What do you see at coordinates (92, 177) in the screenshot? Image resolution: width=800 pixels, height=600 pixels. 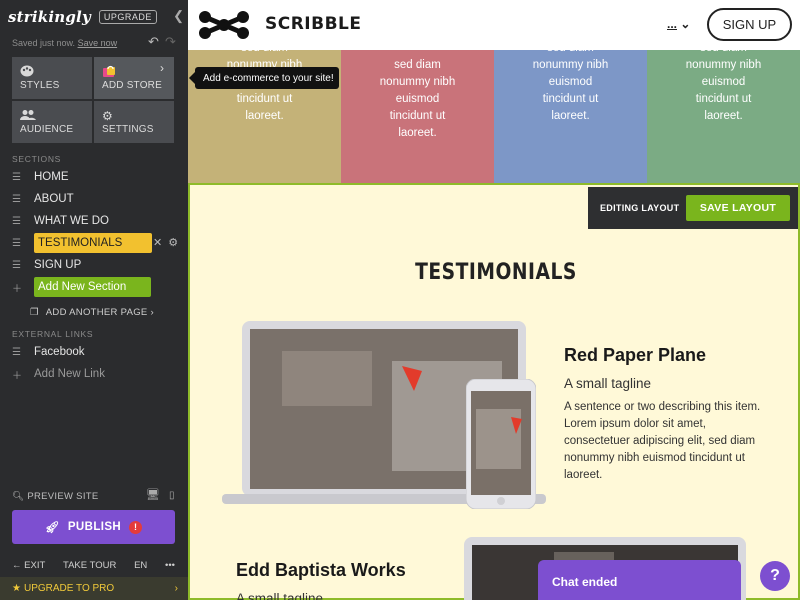 I see `section-item-home: ☰ HOME` at bounding box center [92, 177].